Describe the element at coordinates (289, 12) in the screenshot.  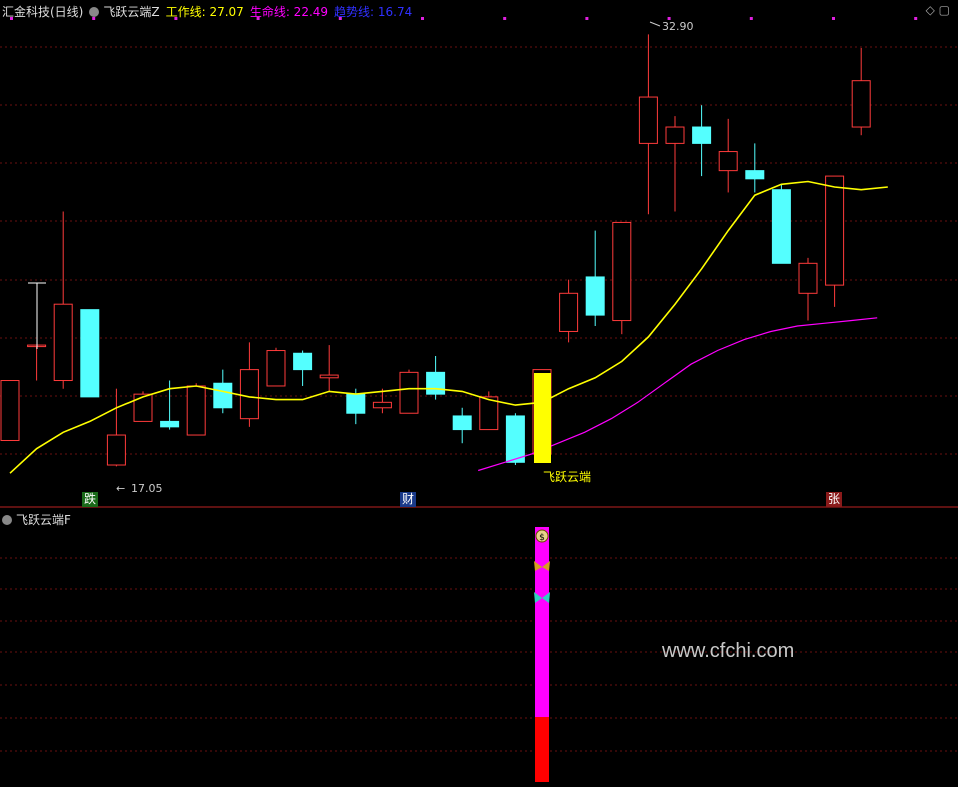
I see `life-line-value: 生命线: 22.49` at that location.